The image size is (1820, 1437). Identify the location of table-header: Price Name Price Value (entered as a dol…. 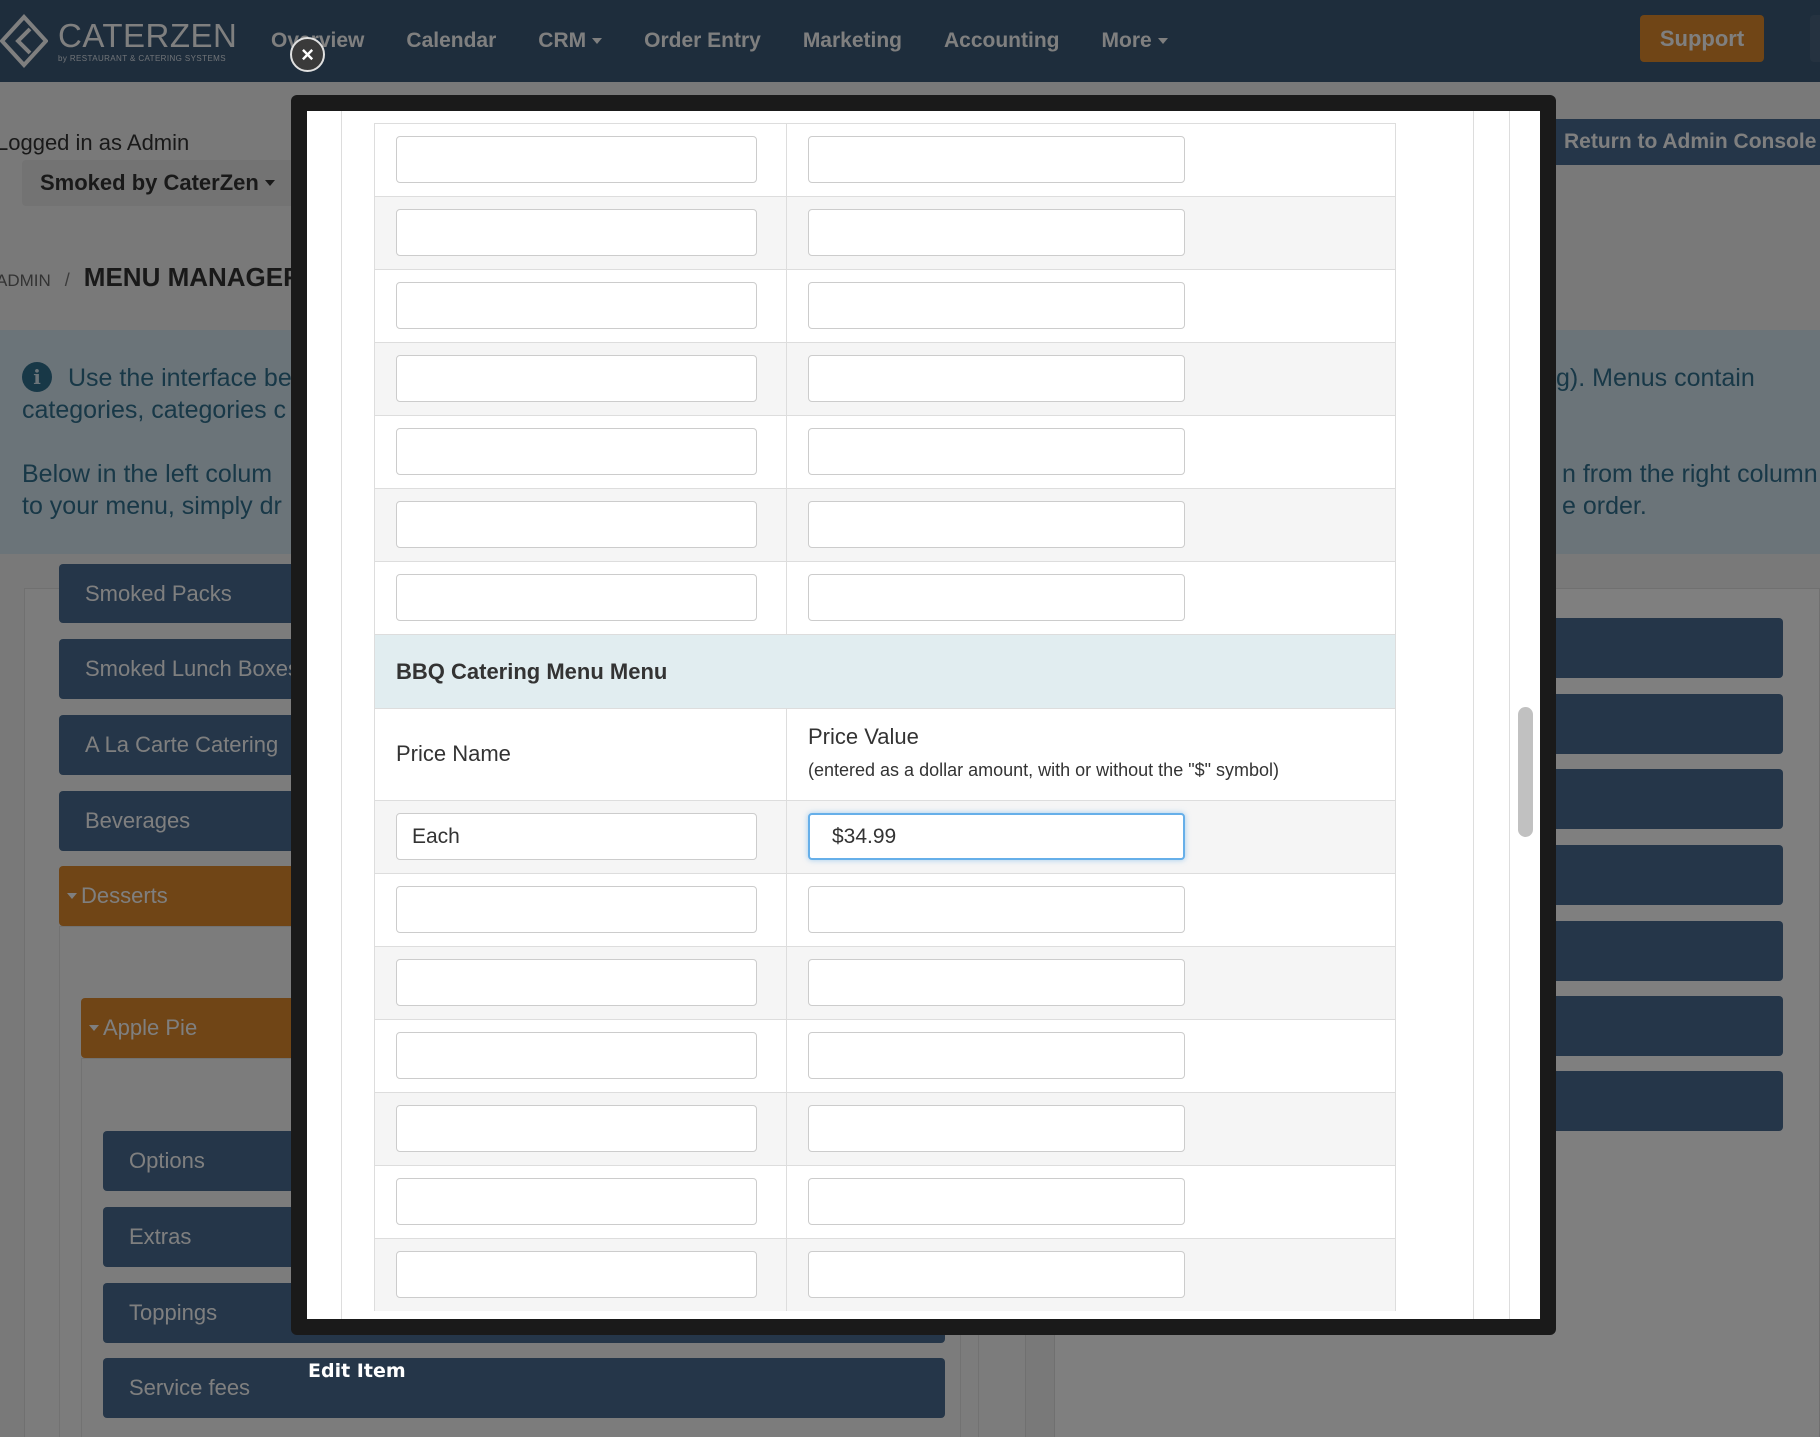
(885, 754).